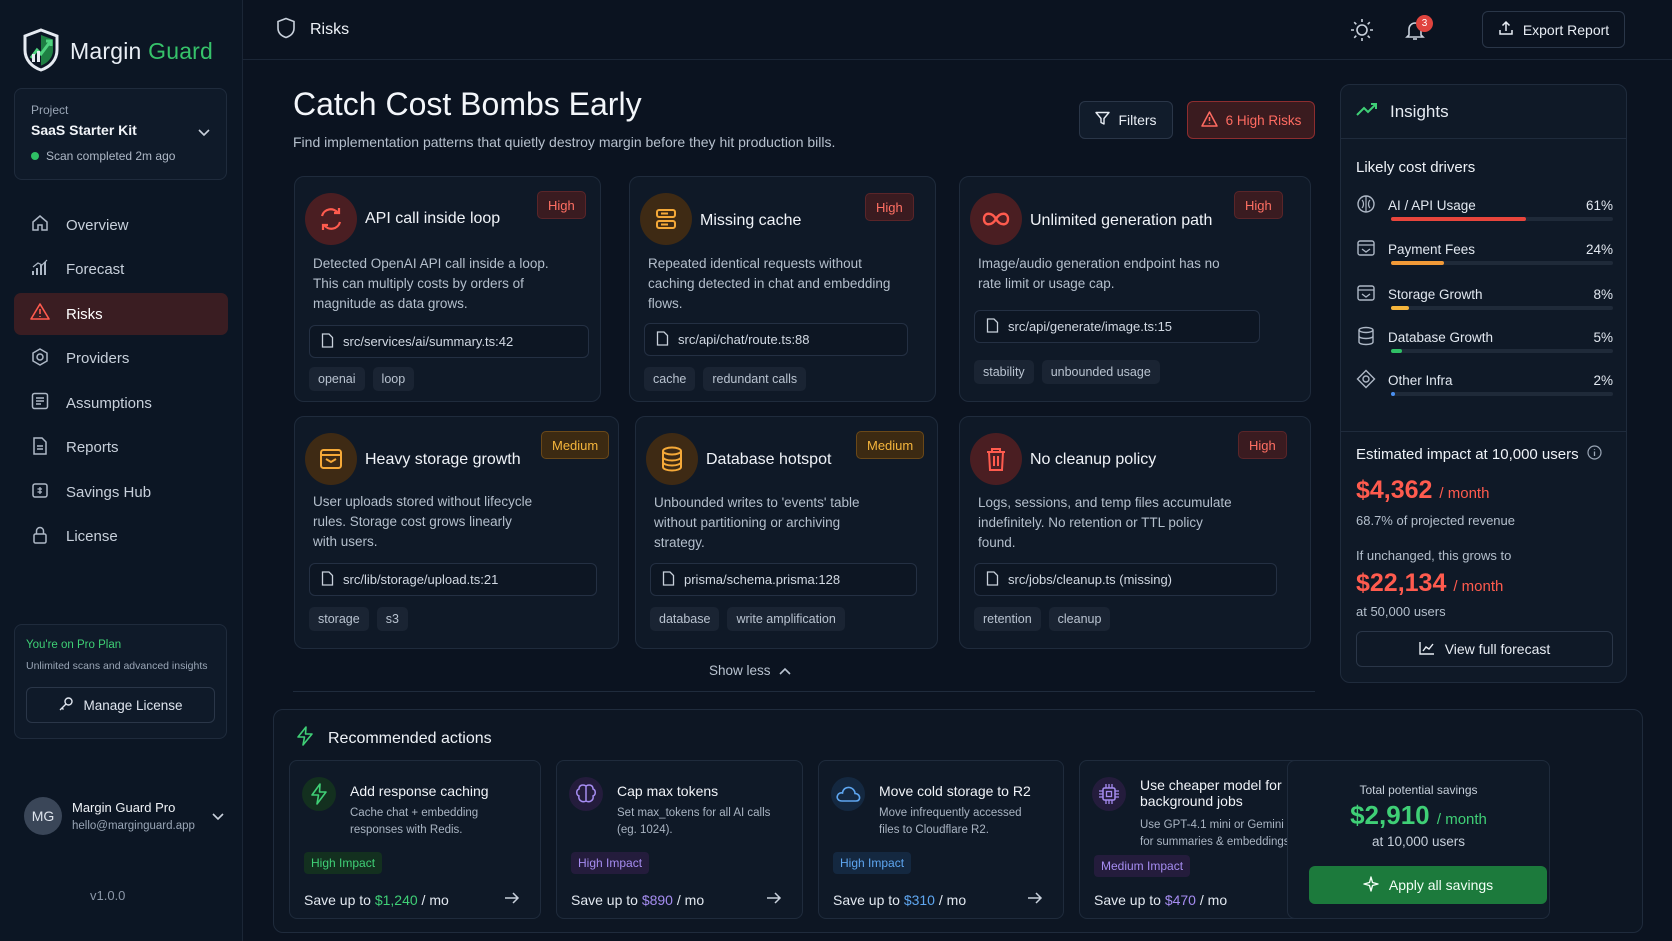 This screenshot has width=1672, height=941. Describe the element at coordinates (1434, 555) in the screenshot. I see `growth-label: If unchanged, this grows to` at that location.